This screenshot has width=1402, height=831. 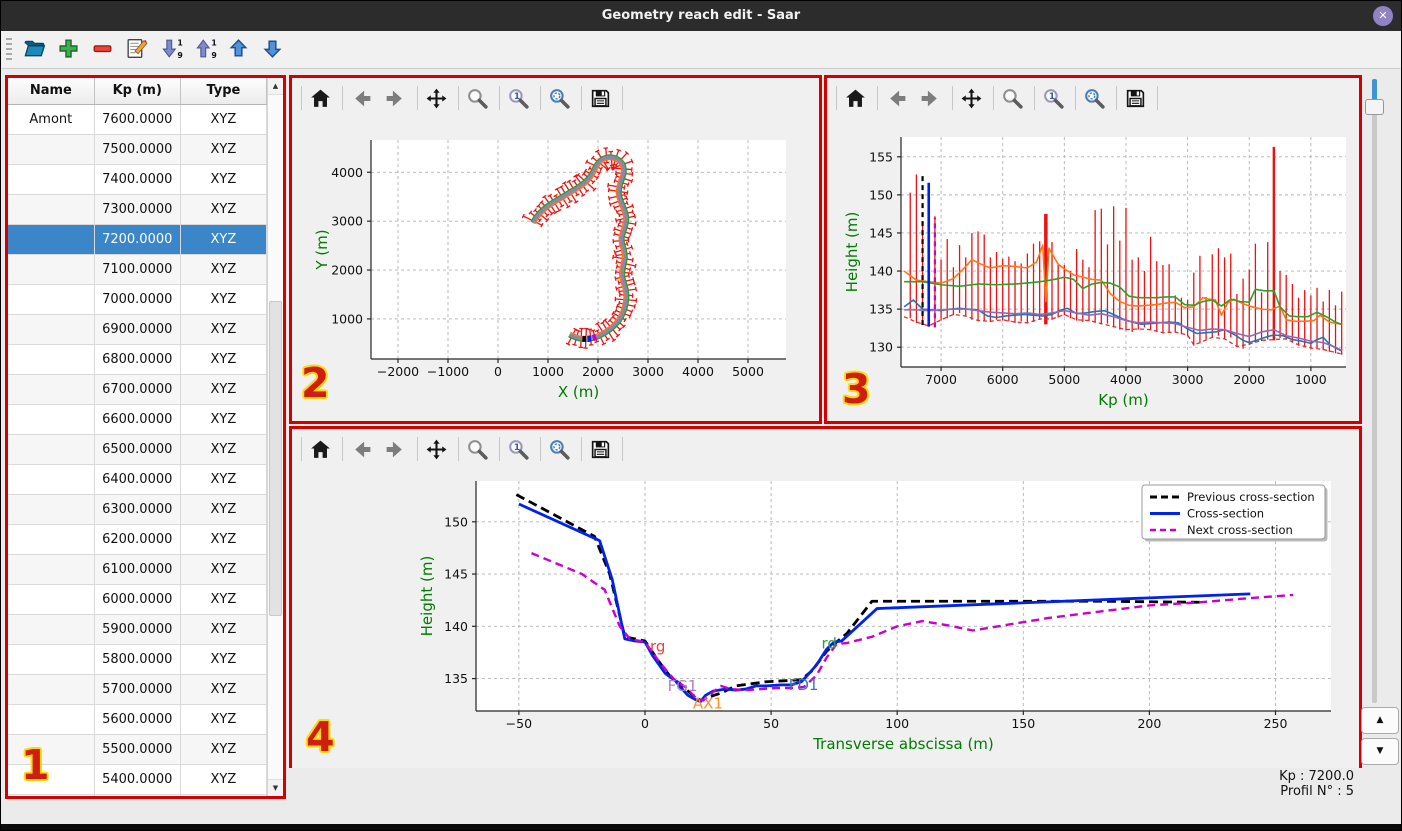 What do you see at coordinates (70, 49) in the screenshot?
I see `add-profile-button` at bounding box center [70, 49].